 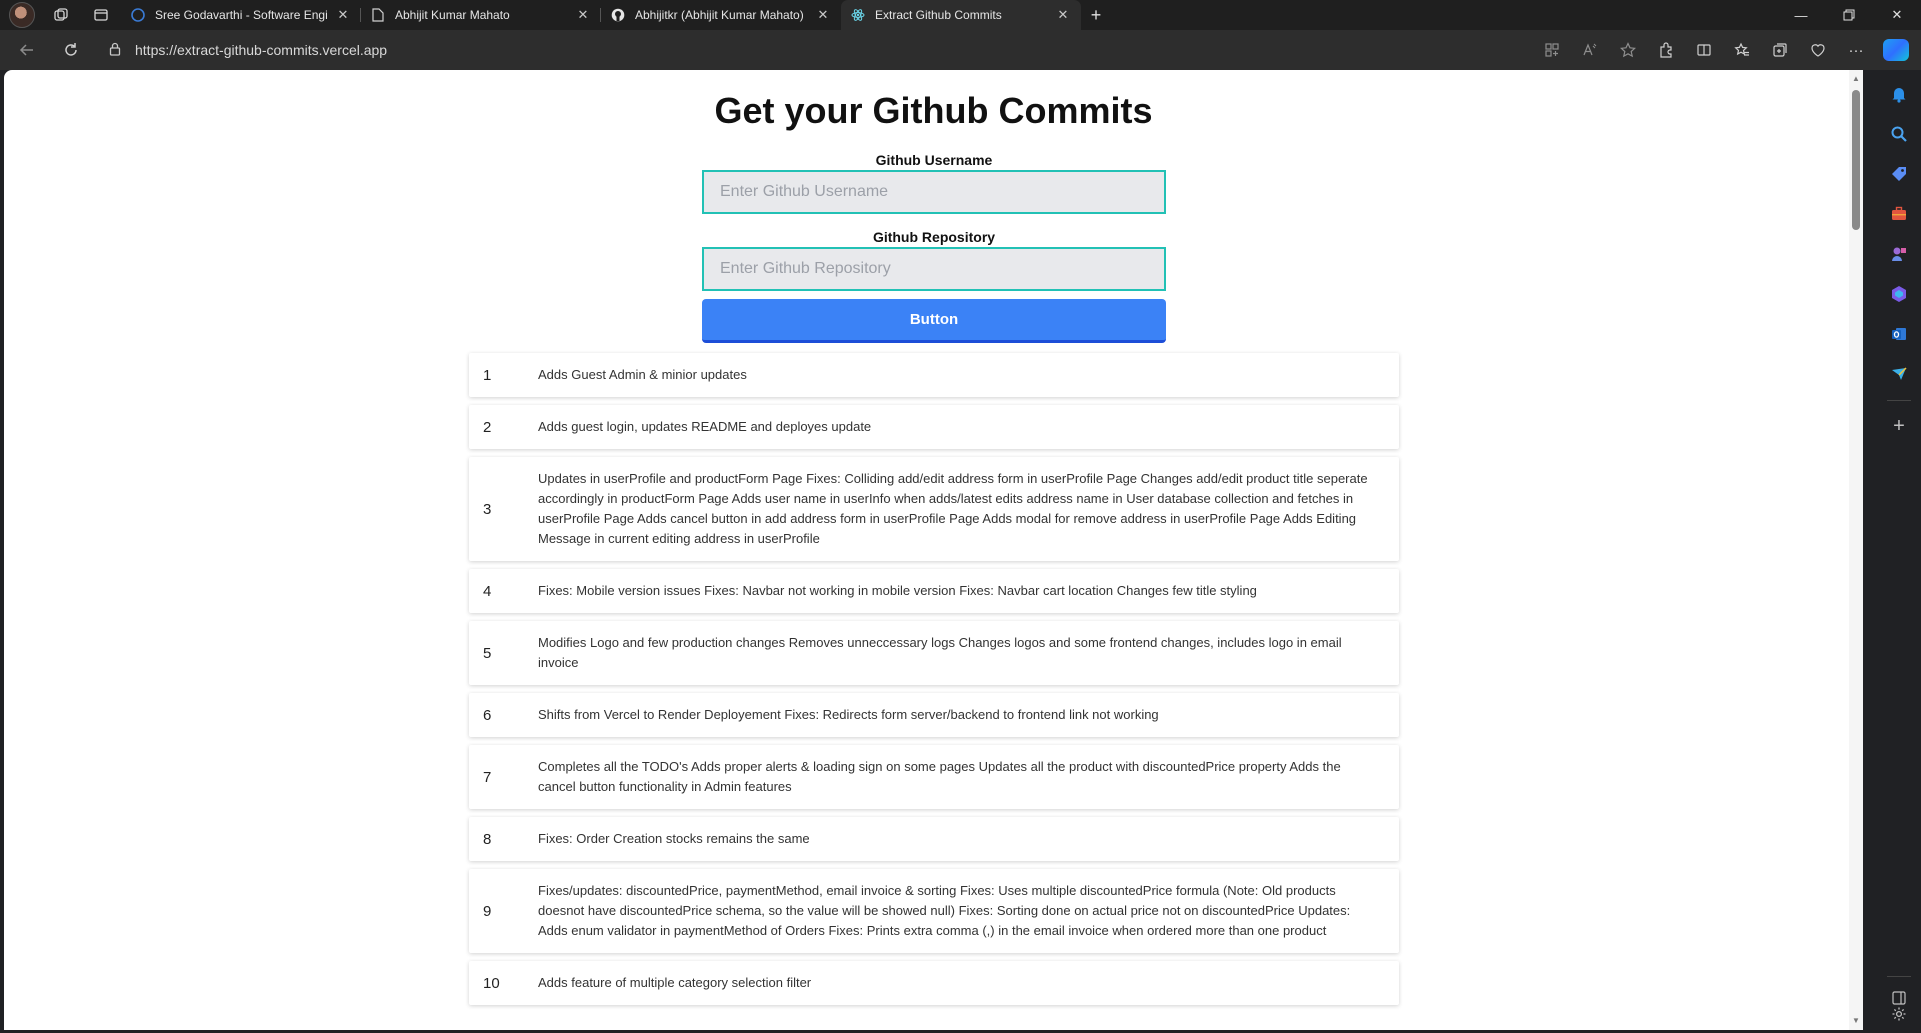 I want to click on more-options-icon: ···, so click(x=1856, y=50).